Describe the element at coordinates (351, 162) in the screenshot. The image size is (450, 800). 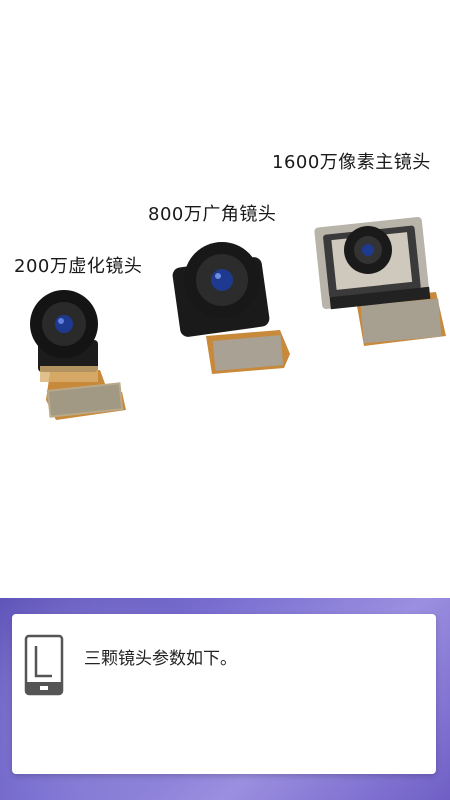
I see `label-16mp-main-lens: 1600万像素主镜头` at that location.